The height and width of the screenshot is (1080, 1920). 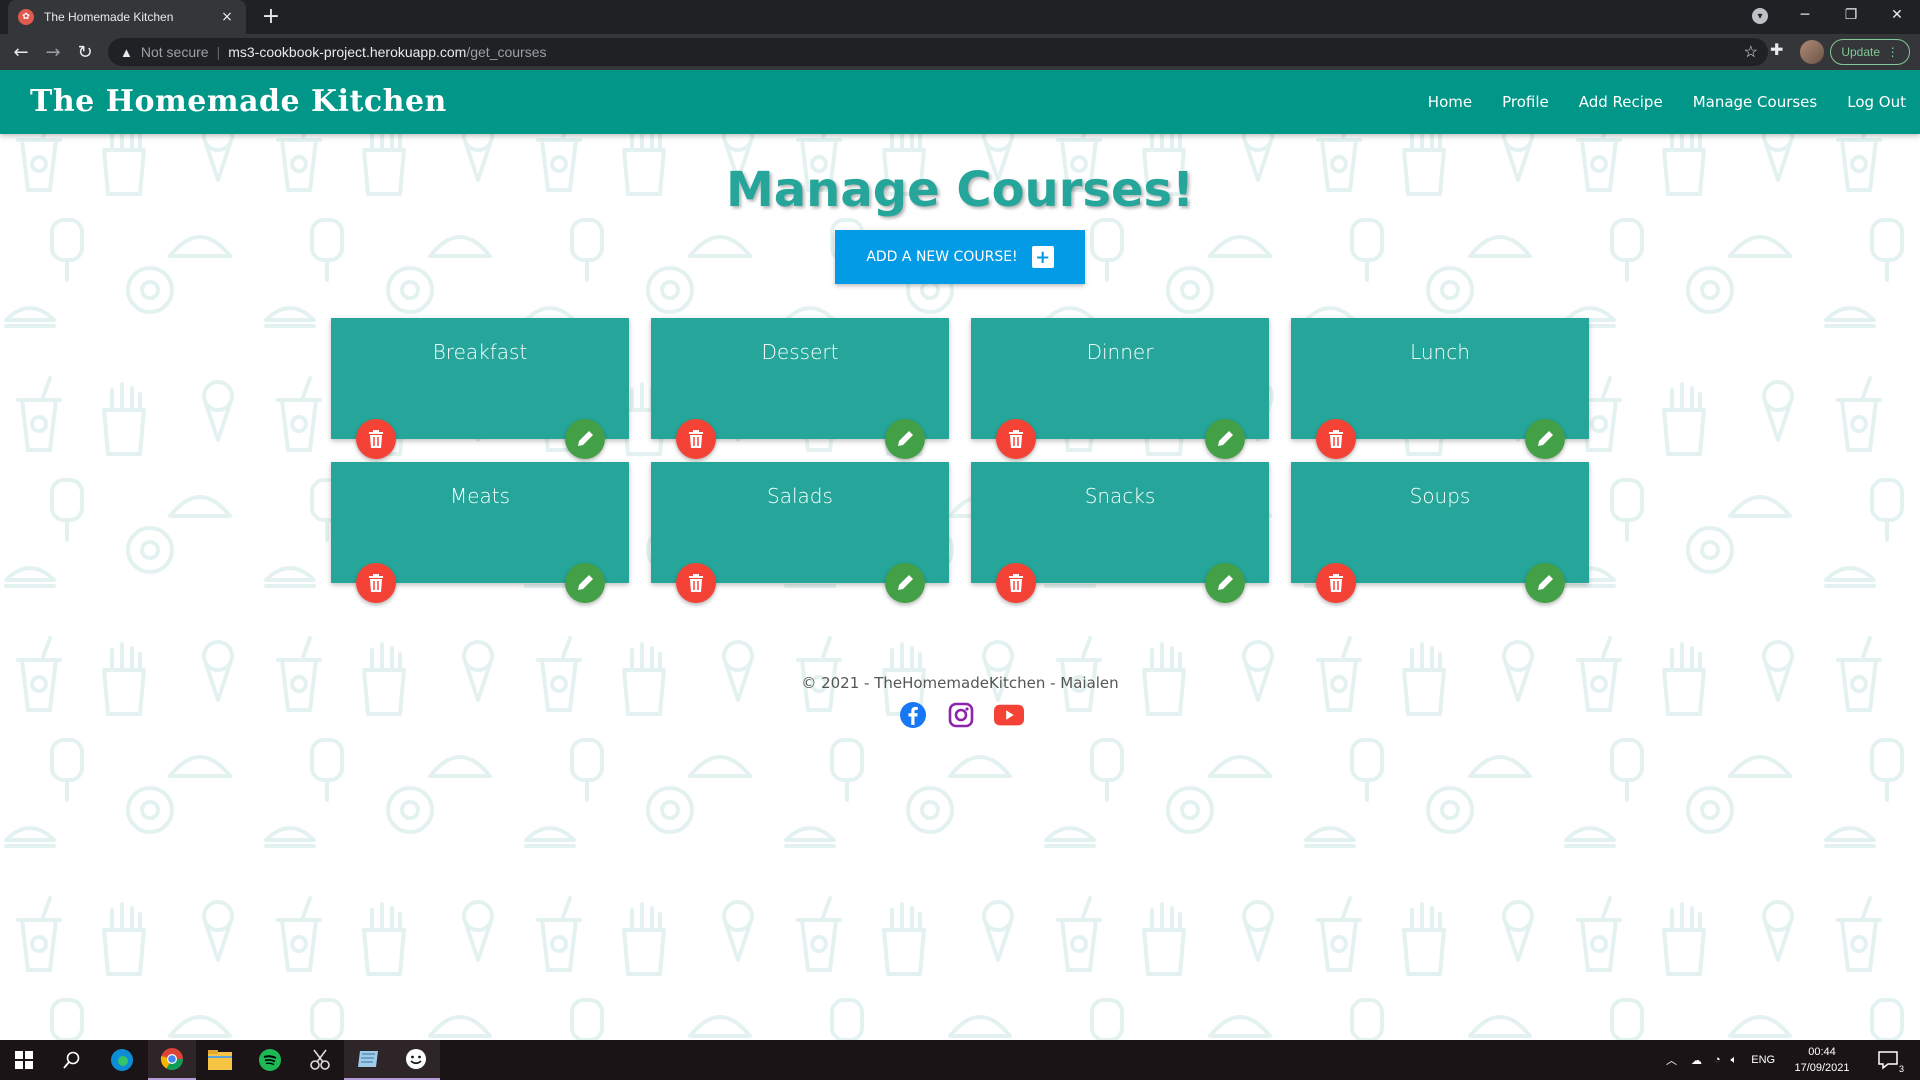 I want to click on nav-home: Home, so click(x=1450, y=102).